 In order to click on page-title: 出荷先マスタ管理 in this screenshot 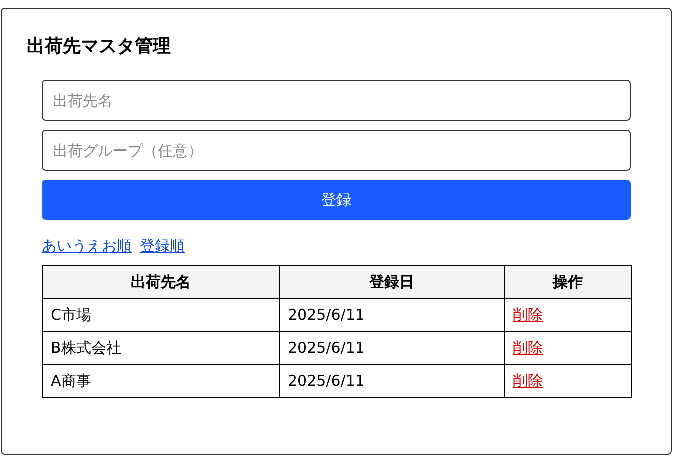, I will do `click(99, 47)`.